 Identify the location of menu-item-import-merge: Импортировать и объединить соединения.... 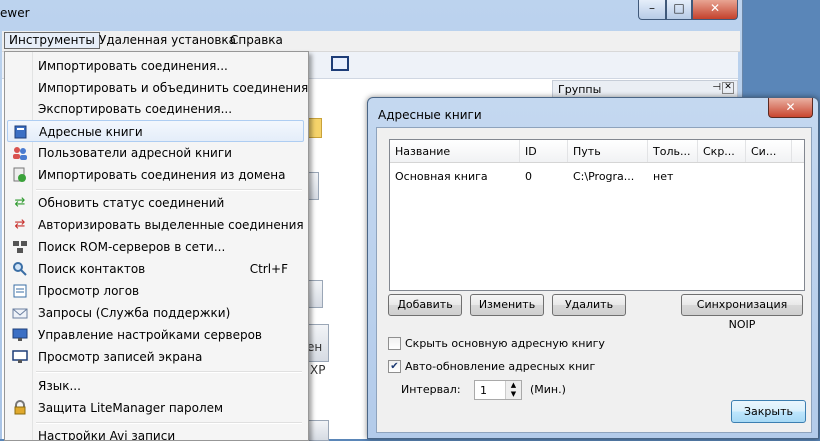
(157, 88).